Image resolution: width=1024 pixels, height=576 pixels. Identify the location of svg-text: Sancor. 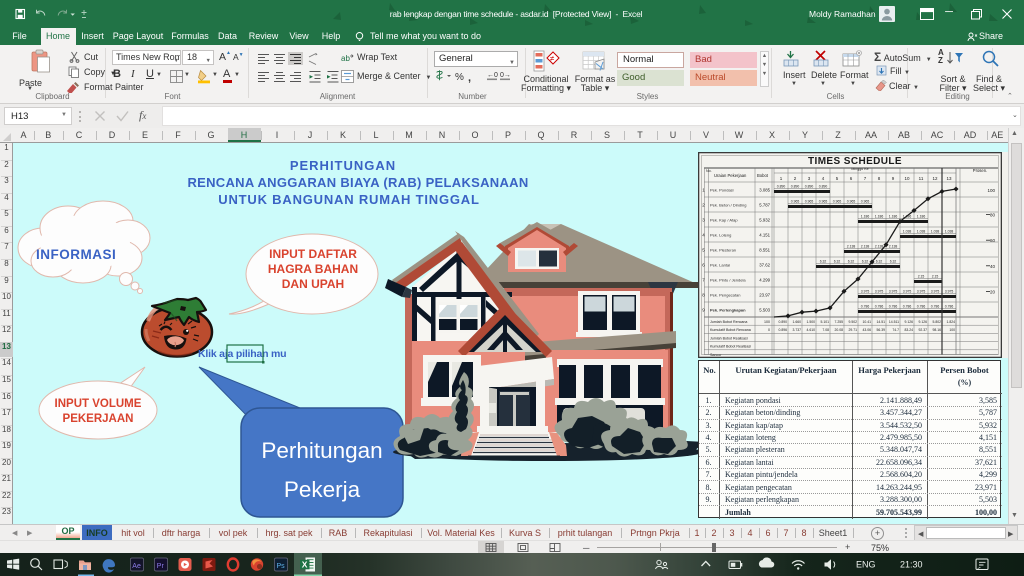
(716, 355).